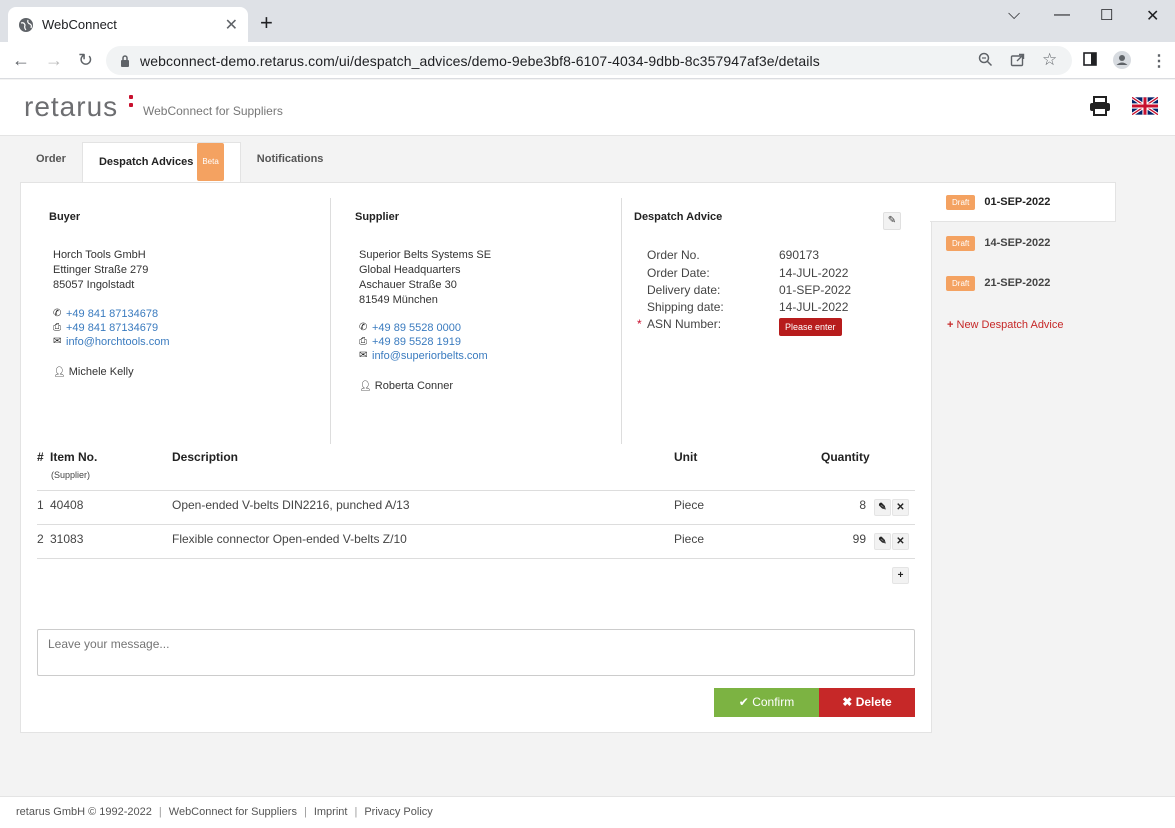 The width and height of the screenshot is (1175, 828). I want to click on globe-icon, so click(26, 24).